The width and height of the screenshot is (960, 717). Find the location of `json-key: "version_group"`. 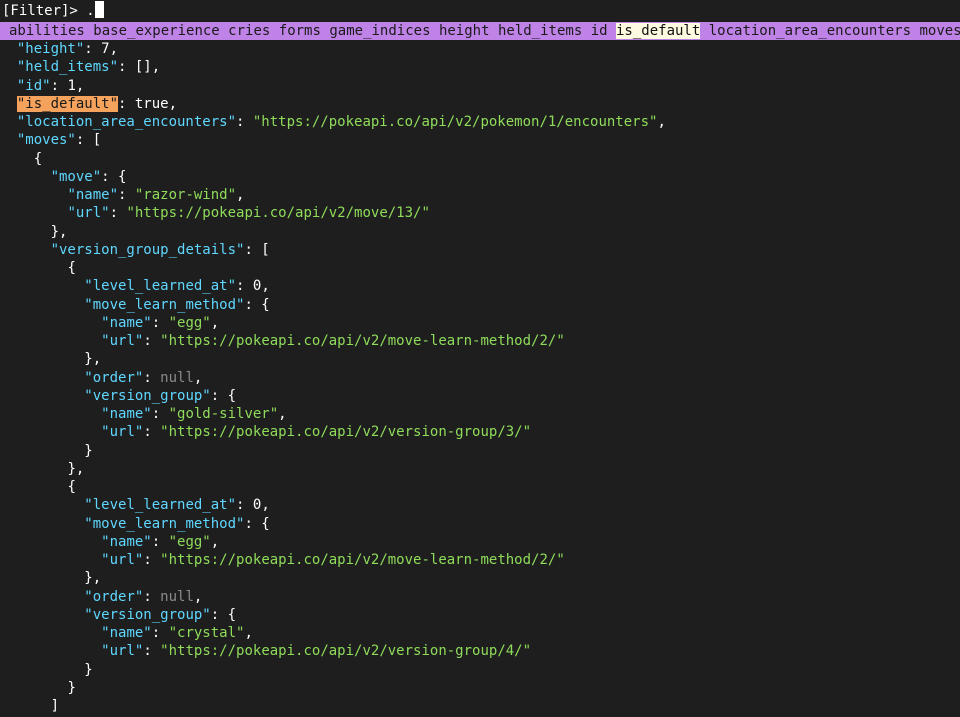

json-key: "version_group" is located at coordinates (147, 614).